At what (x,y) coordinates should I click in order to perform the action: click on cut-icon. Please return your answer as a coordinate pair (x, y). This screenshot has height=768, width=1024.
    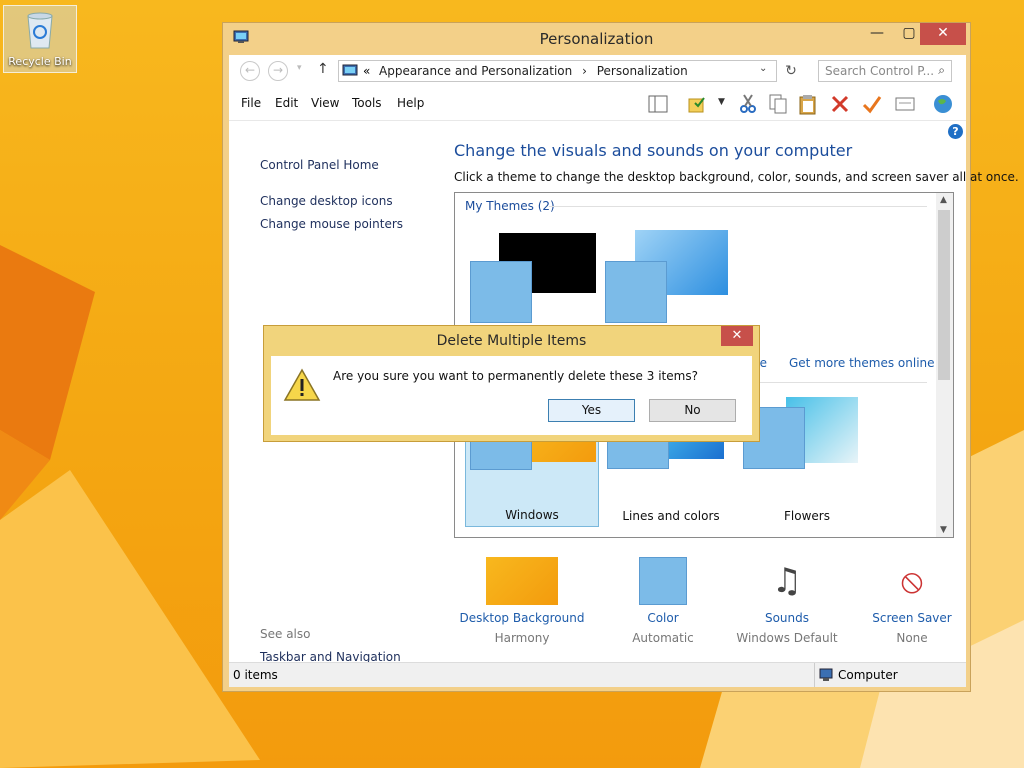
    Looking at the image, I should click on (748, 104).